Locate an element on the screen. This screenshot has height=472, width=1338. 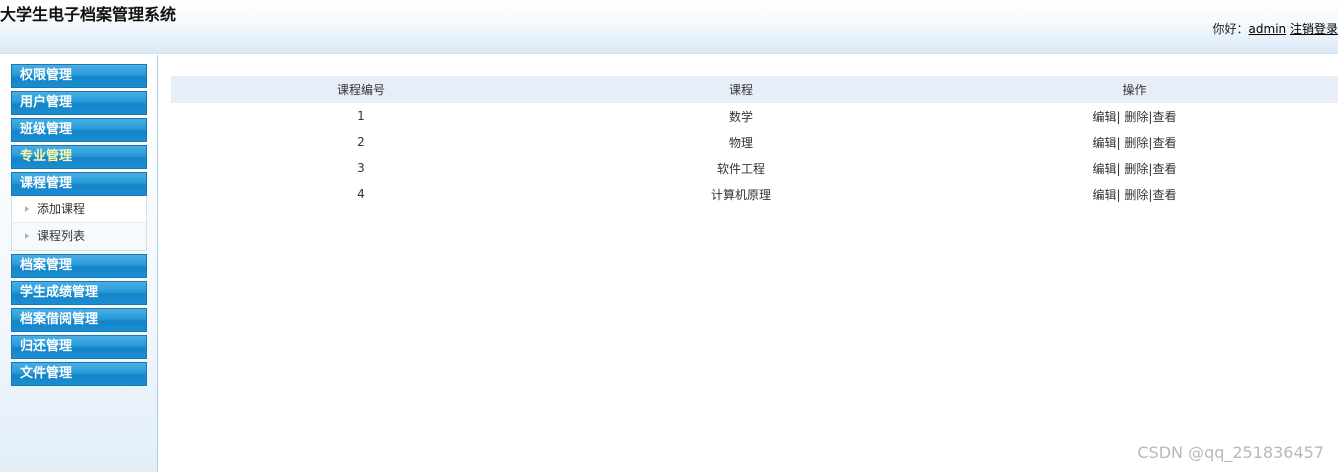
table-header-row: 课程编号 课程 操作 is located at coordinates (754, 89).